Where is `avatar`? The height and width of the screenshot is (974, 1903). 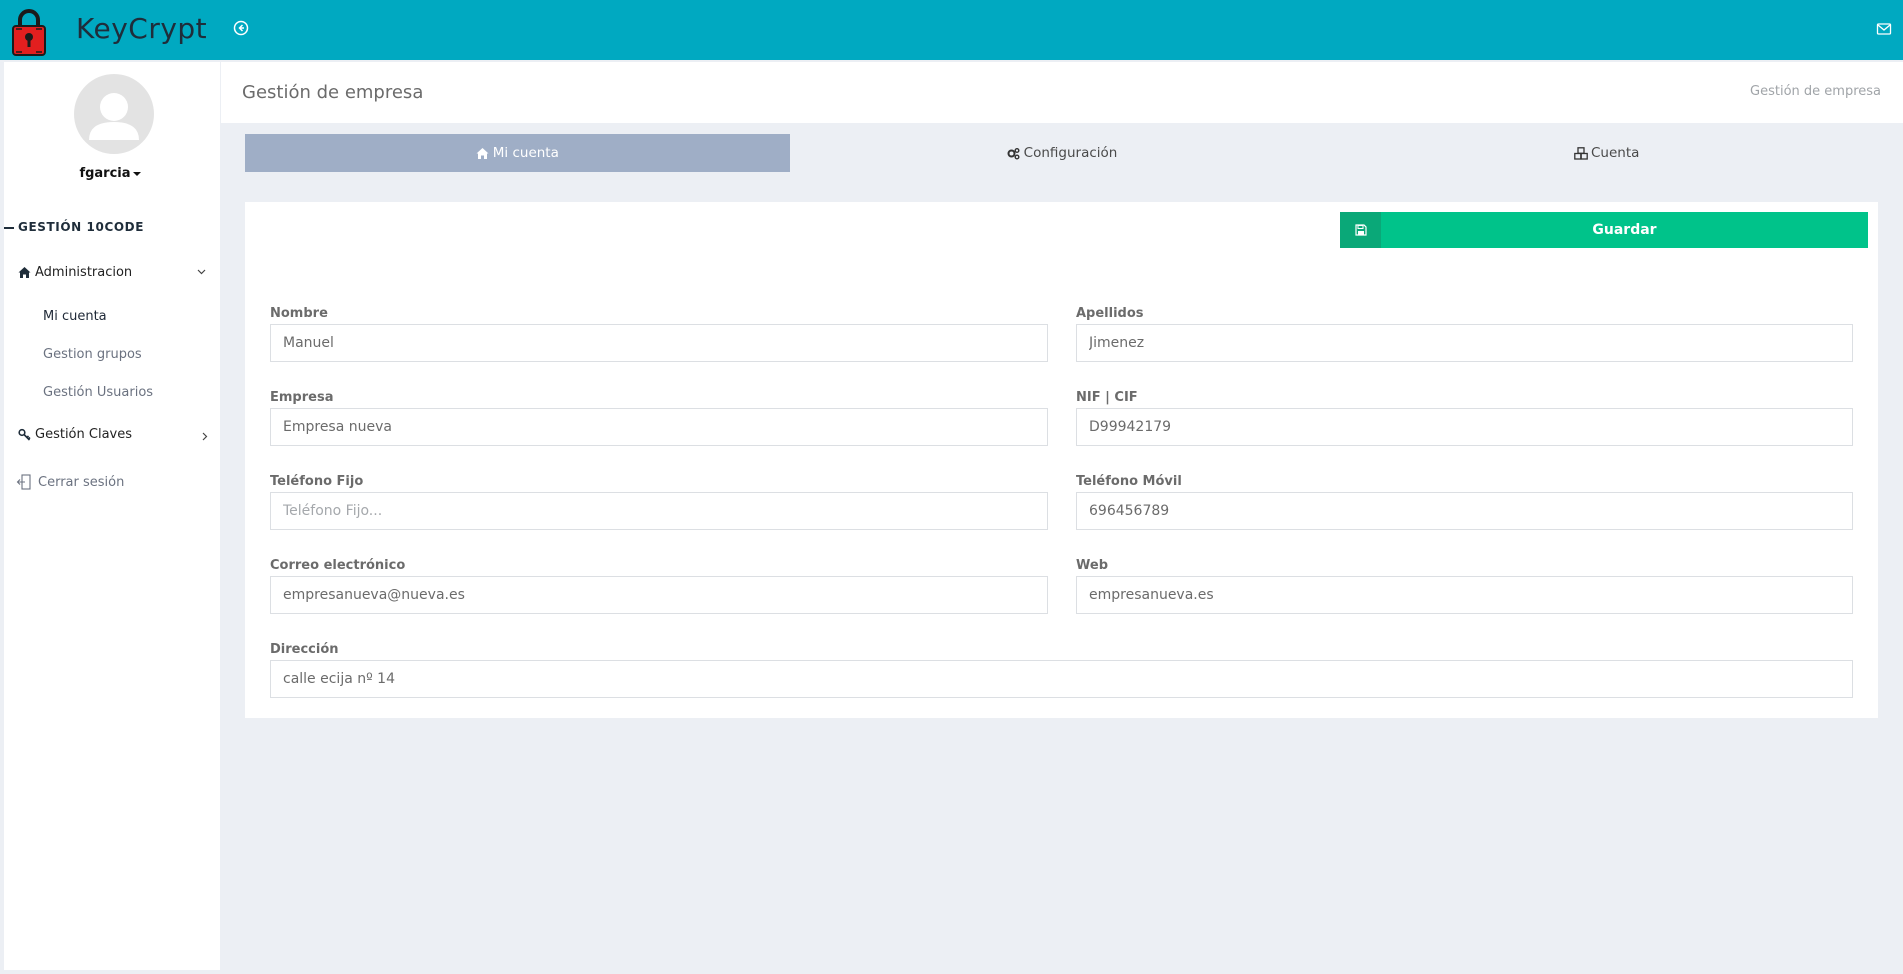
avatar is located at coordinates (114, 114).